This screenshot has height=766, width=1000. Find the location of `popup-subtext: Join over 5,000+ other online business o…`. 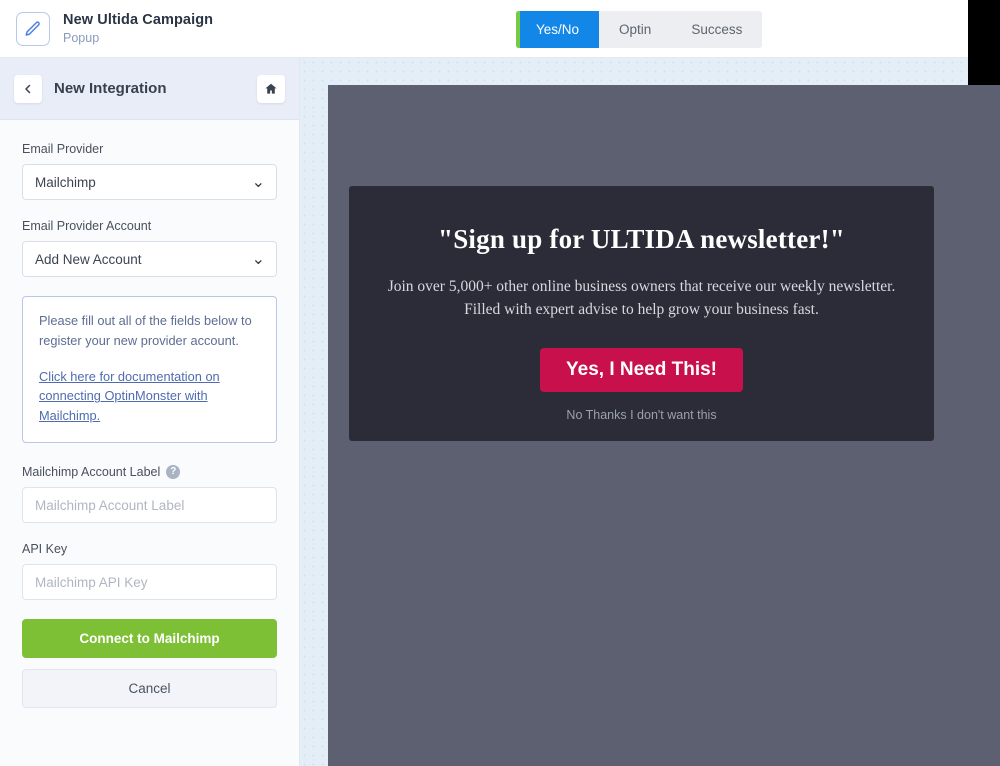

popup-subtext: Join over 5,000+ other online business o… is located at coordinates (642, 298).